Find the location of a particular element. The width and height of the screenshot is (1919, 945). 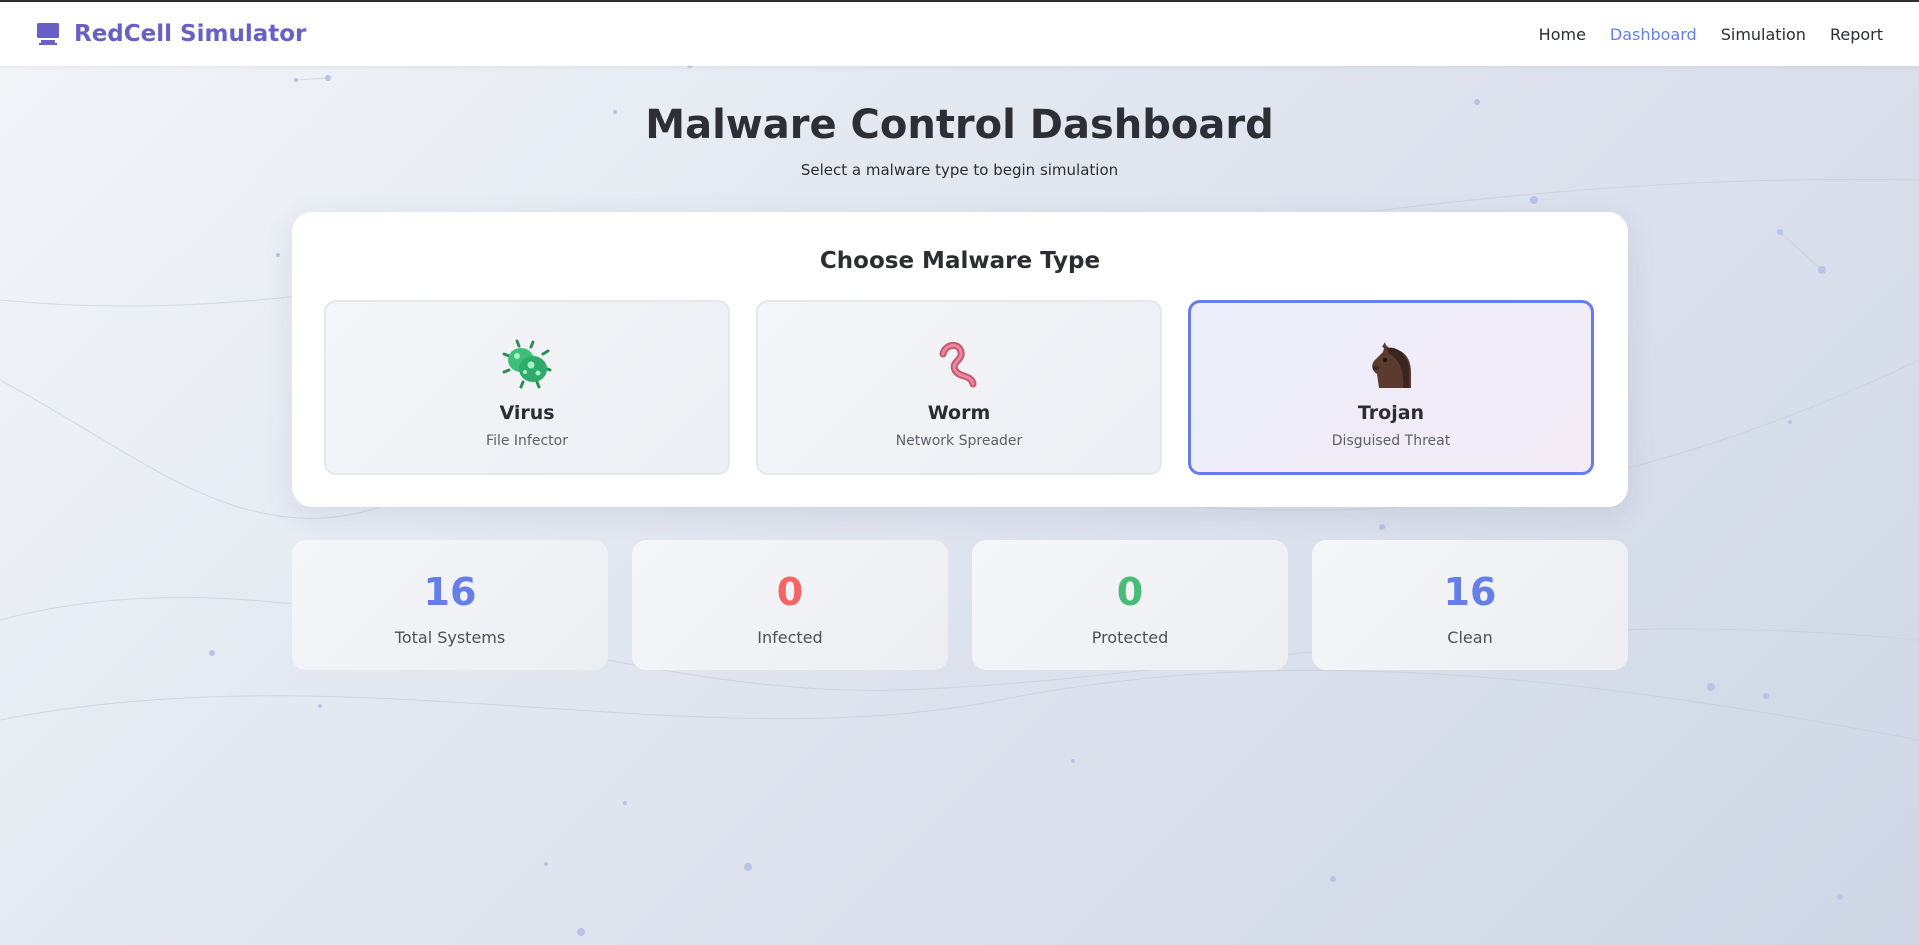

horse-icon is located at coordinates (1391, 365).